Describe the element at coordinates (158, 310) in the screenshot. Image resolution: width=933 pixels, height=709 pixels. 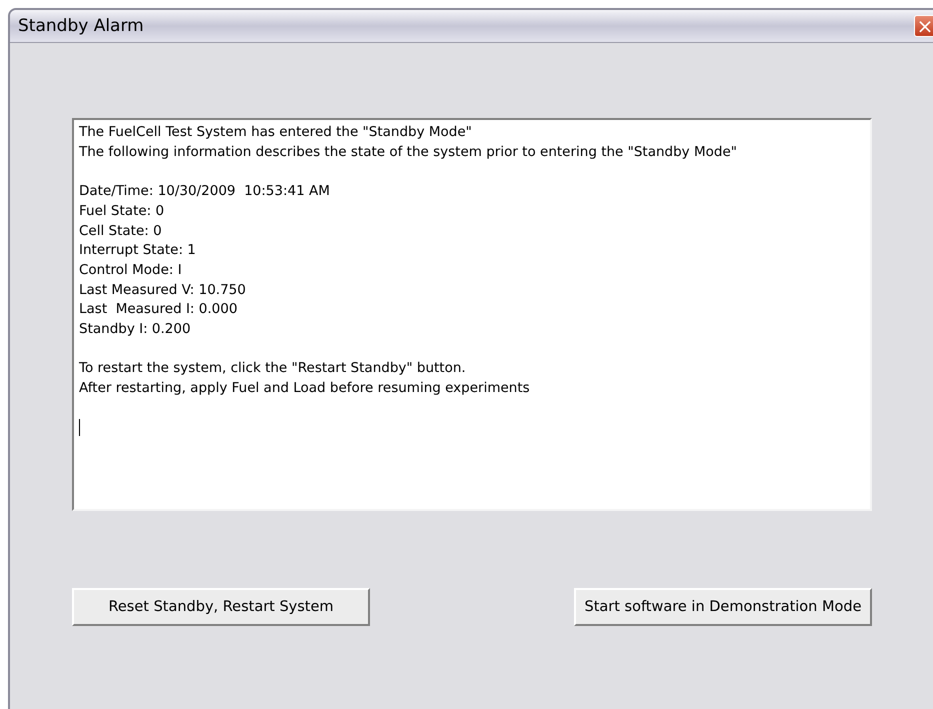
I see `message-line: Last Measured I: 0.000` at that location.